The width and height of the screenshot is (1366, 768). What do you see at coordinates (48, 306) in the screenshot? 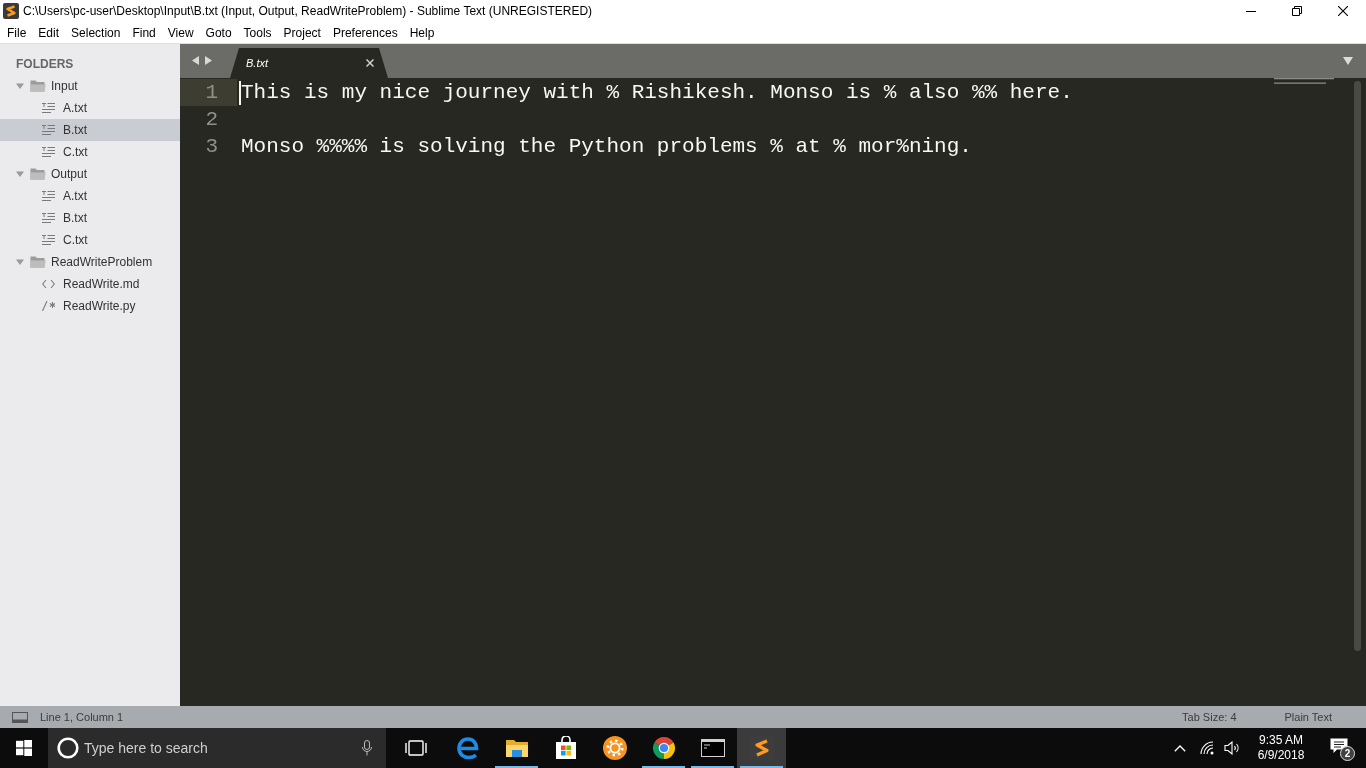
I see `slash-star-icon` at bounding box center [48, 306].